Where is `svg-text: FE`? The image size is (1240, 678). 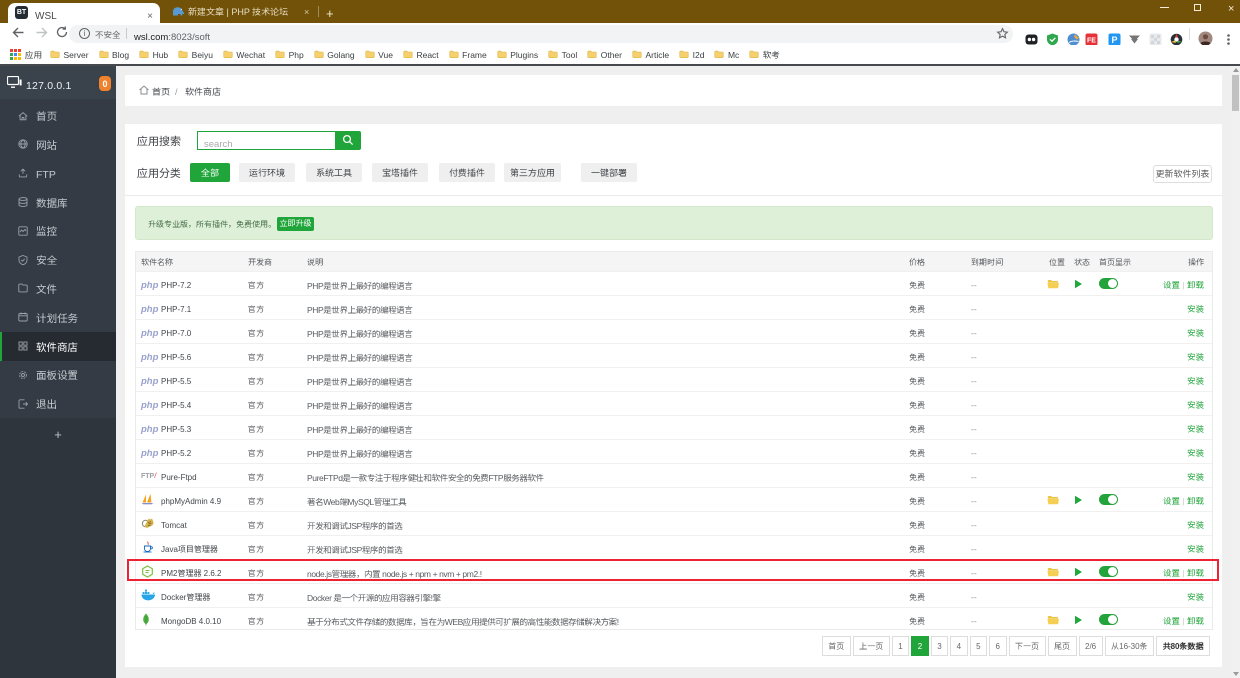
svg-text: FE is located at coordinates (1091, 41).